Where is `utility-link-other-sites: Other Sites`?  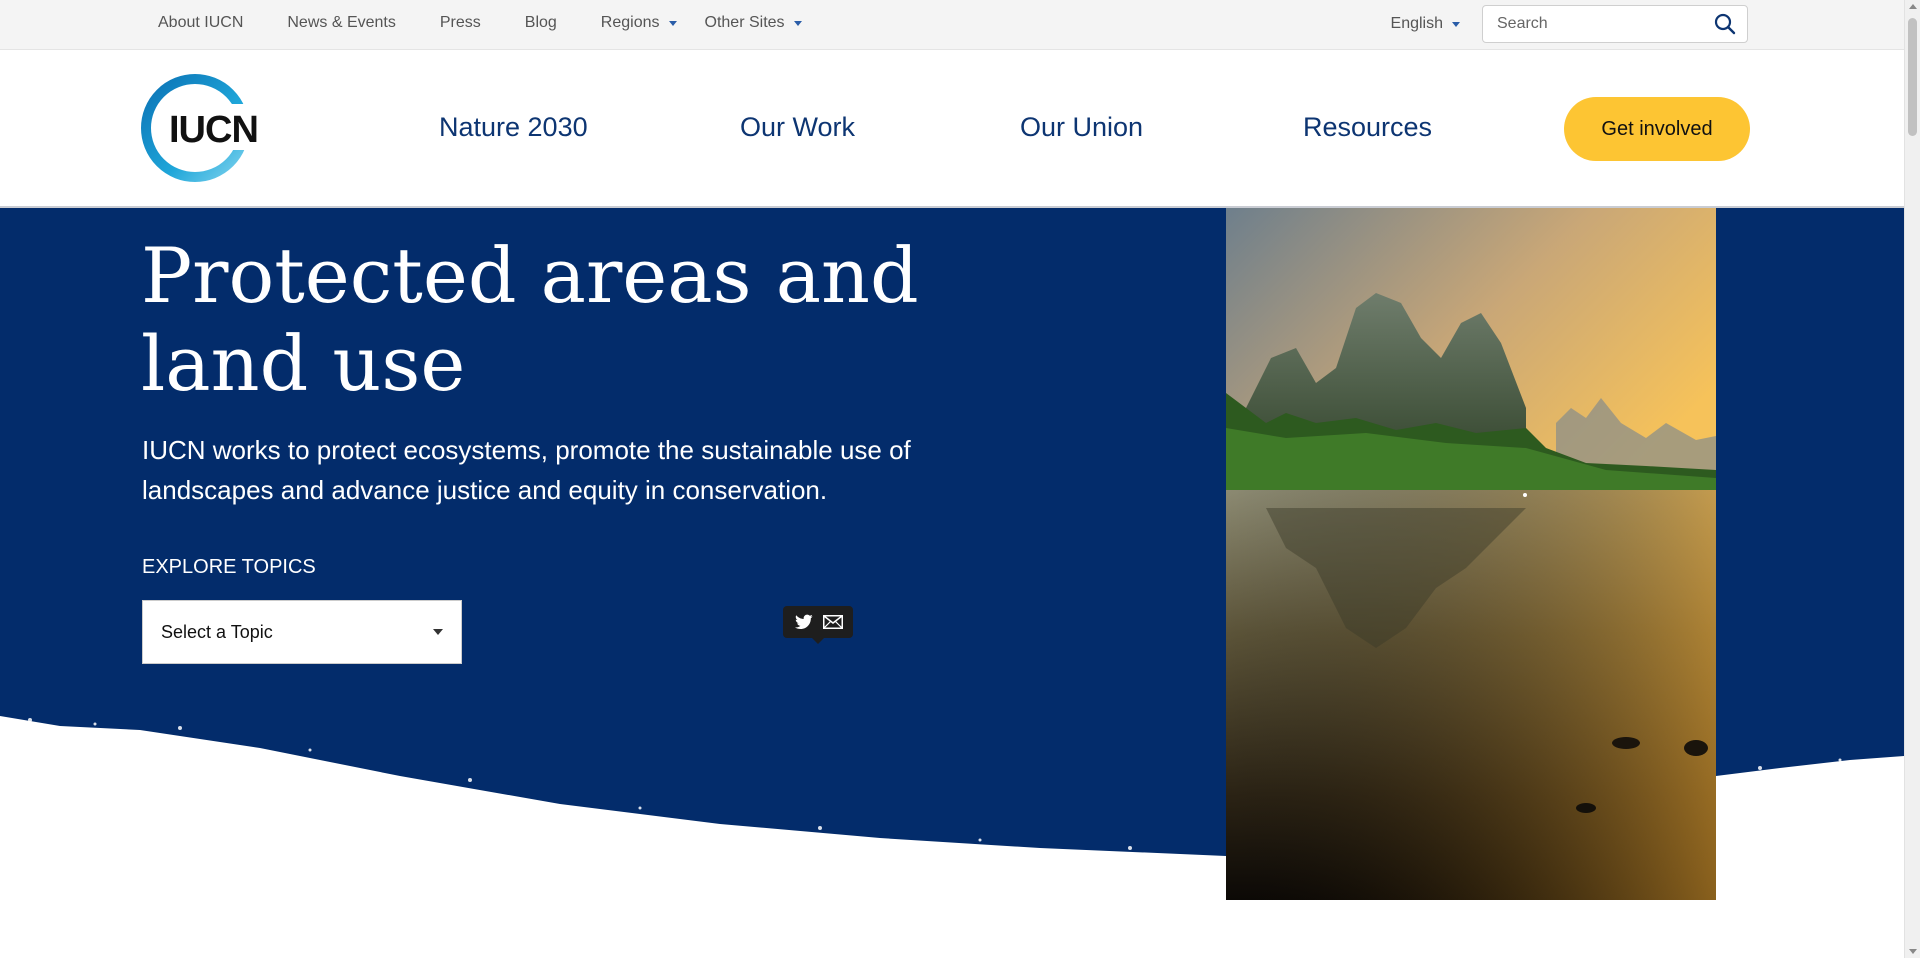 utility-link-other-sites: Other Sites is located at coordinates (753, 23).